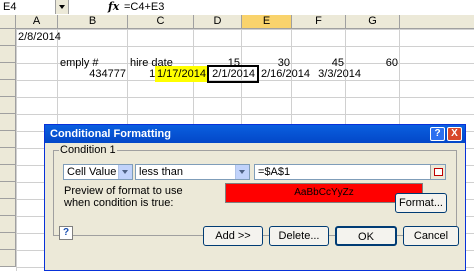 The height and width of the screenshot is (271, 474). What do you see at coordinates (274, 172) in the screenshot?
I see `condition-value-text: =$A$1` at bounding box center [274, 172].